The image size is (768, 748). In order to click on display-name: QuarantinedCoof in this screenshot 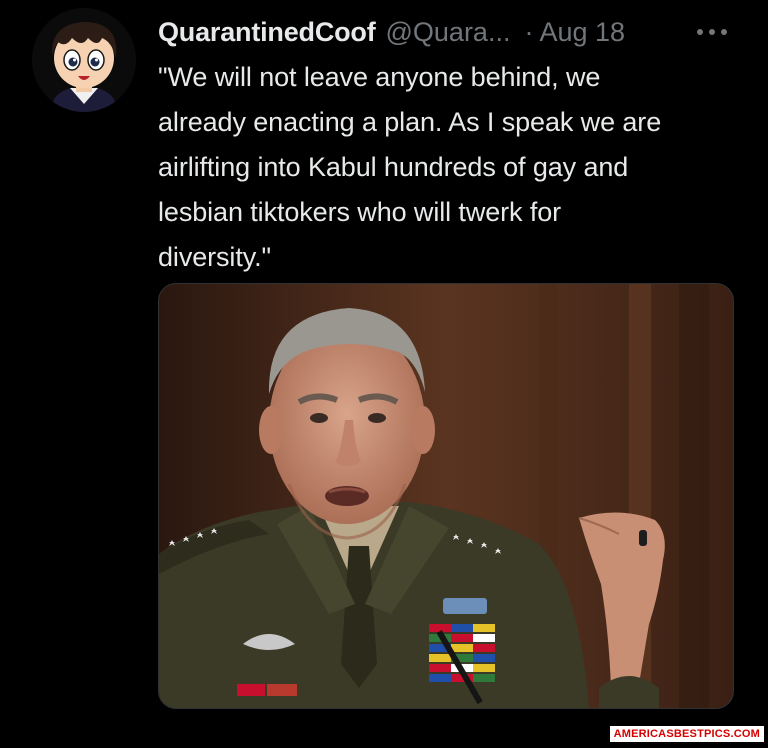, I will do `click(267, 32)`.